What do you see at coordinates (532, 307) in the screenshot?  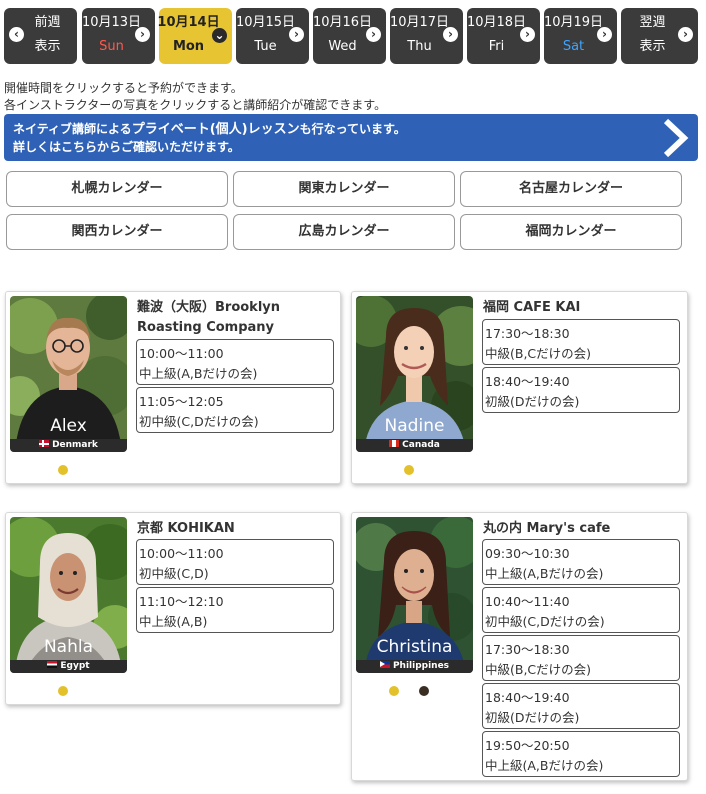 I see `venue-name: 福岡 CAFE KAI` at bounding box center [532, 307].